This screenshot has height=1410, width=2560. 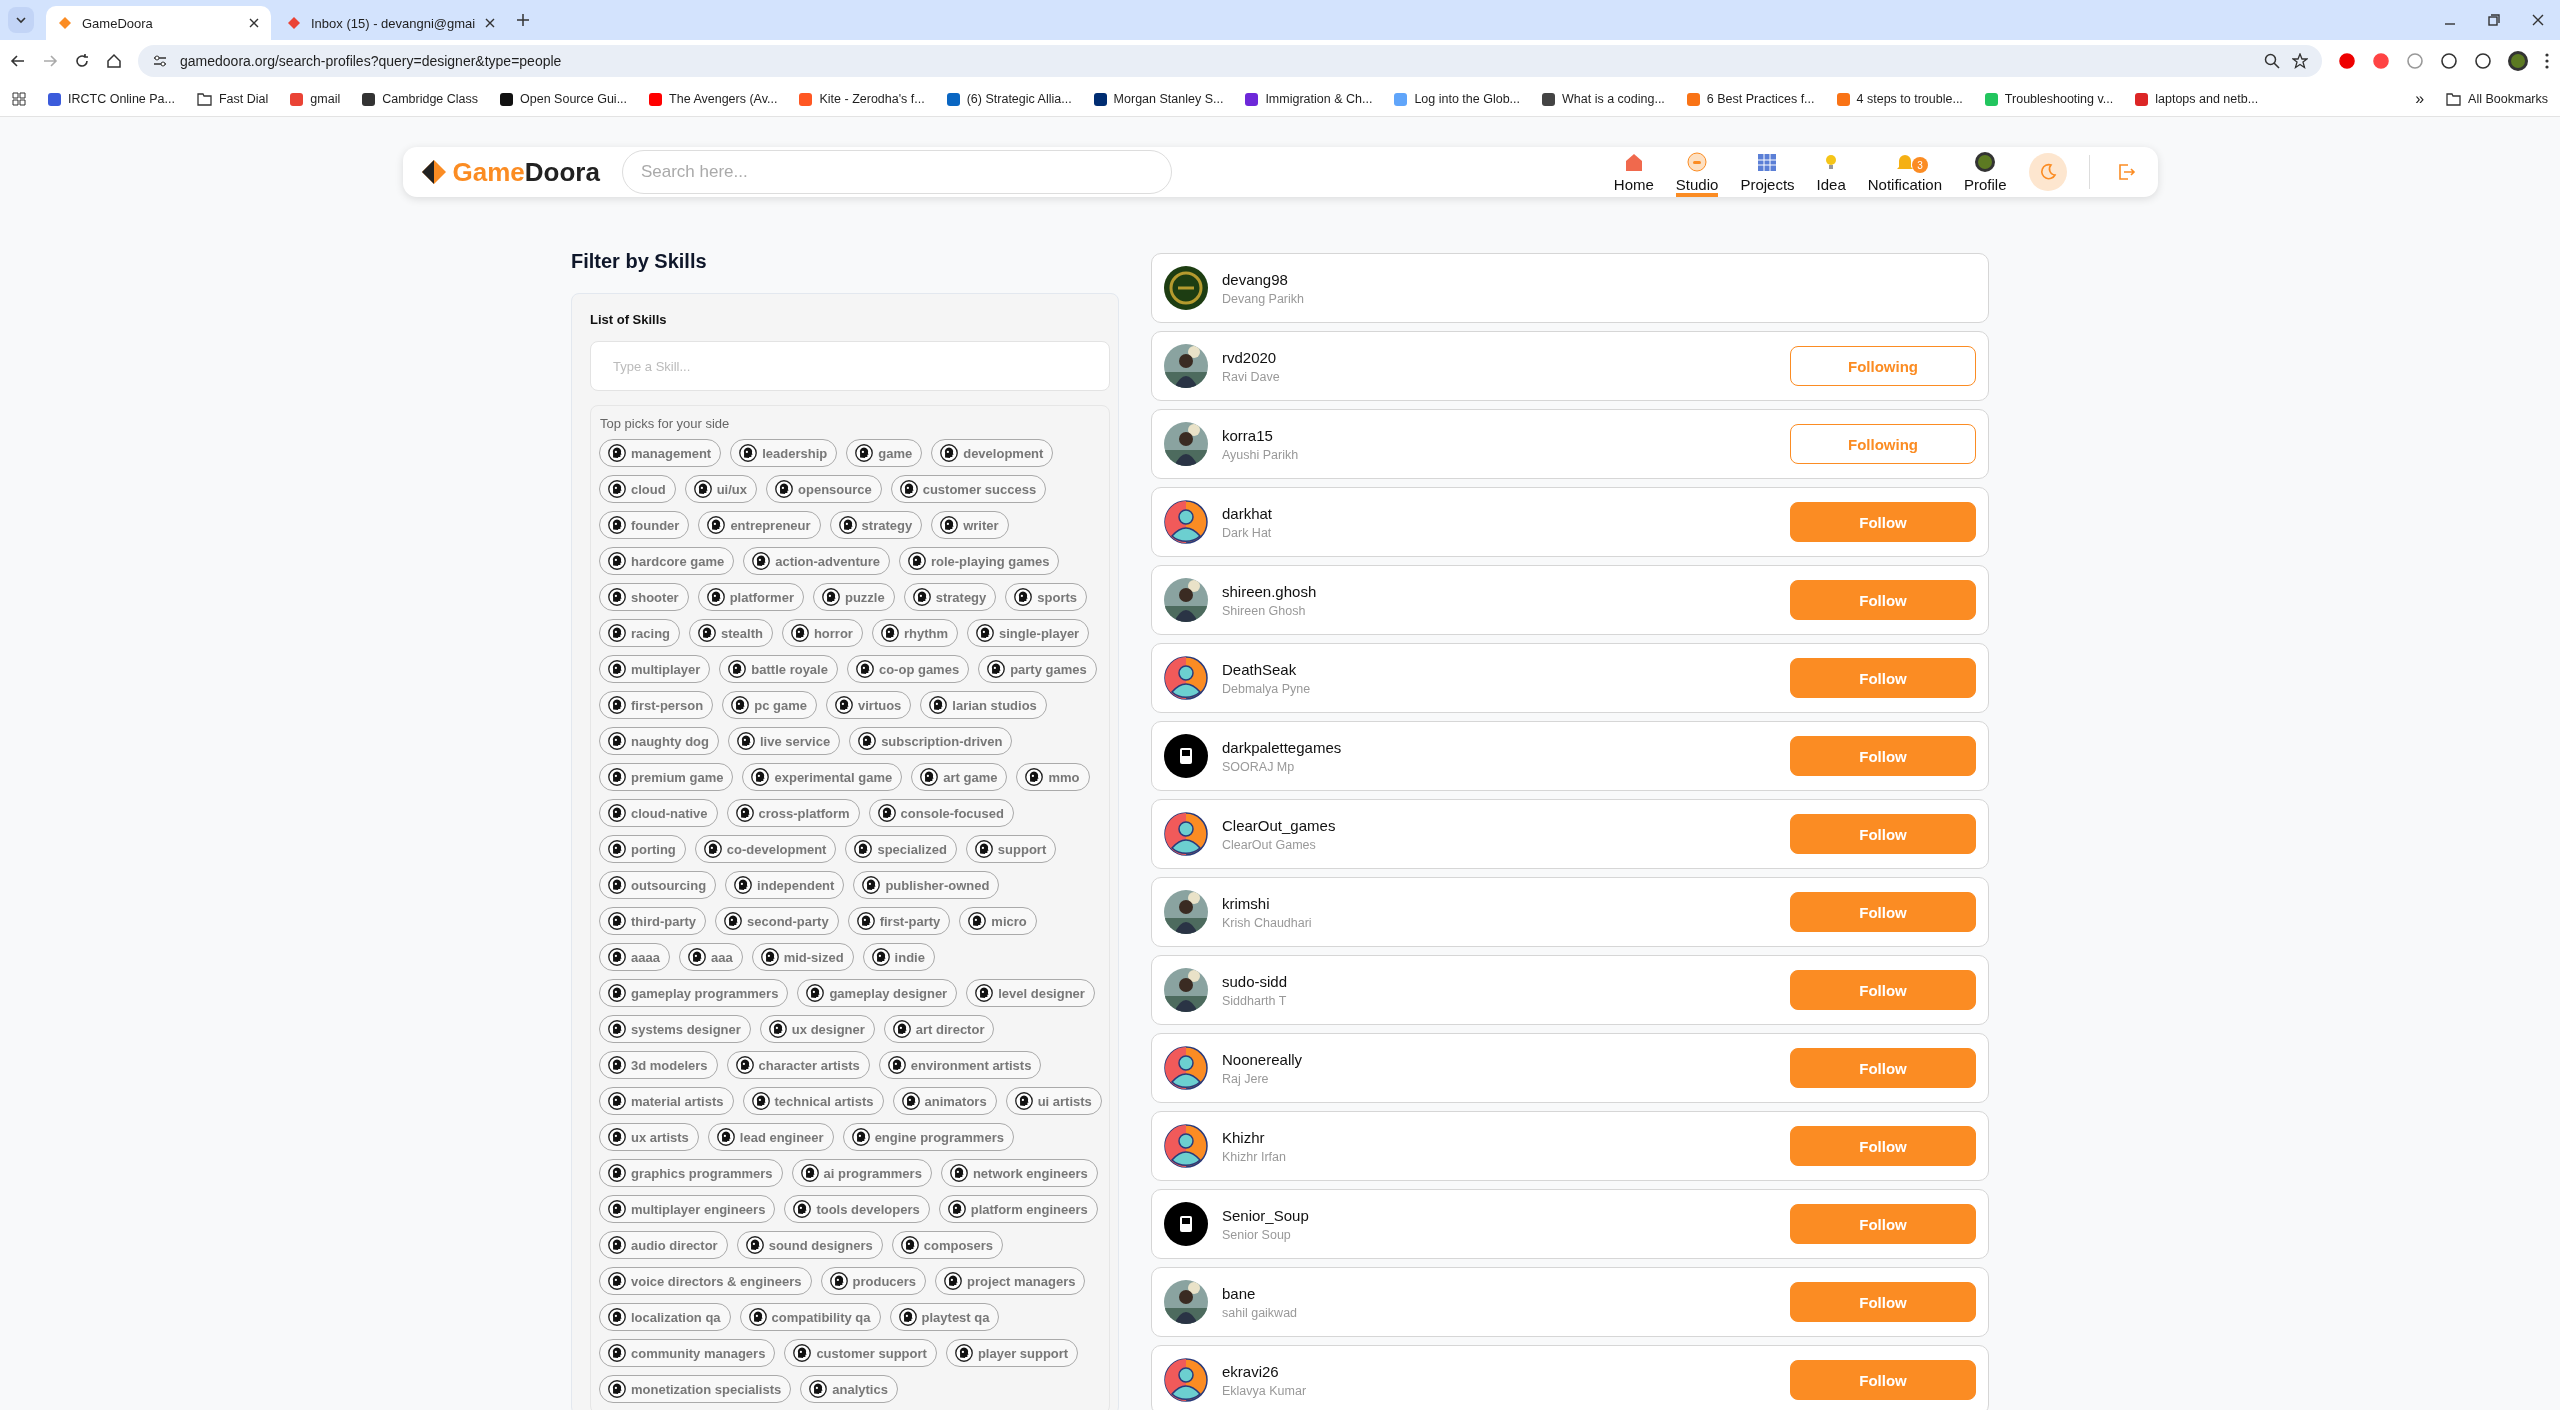 What do you see at coordinates (19, 99) in the screenshot?
I see `apps-icon` at bounding box center [19, 99].